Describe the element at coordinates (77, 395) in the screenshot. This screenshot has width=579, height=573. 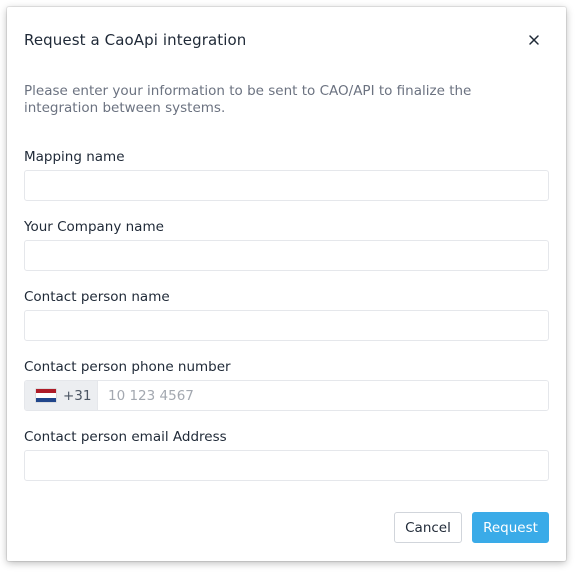
I see `dial-code: +31` at that location.